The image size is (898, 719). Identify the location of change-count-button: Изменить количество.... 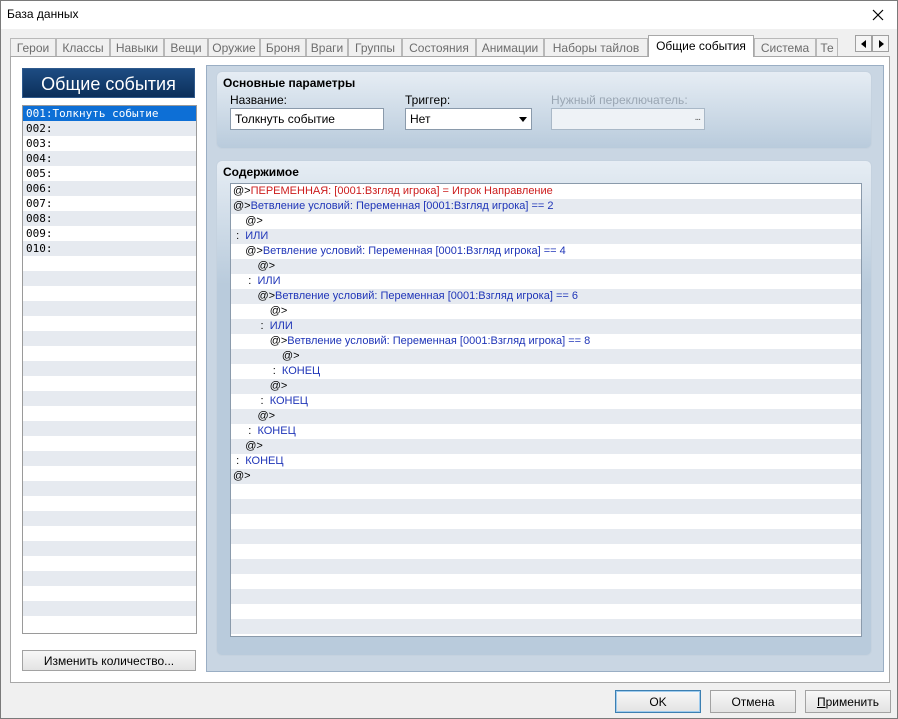
(109, 660).